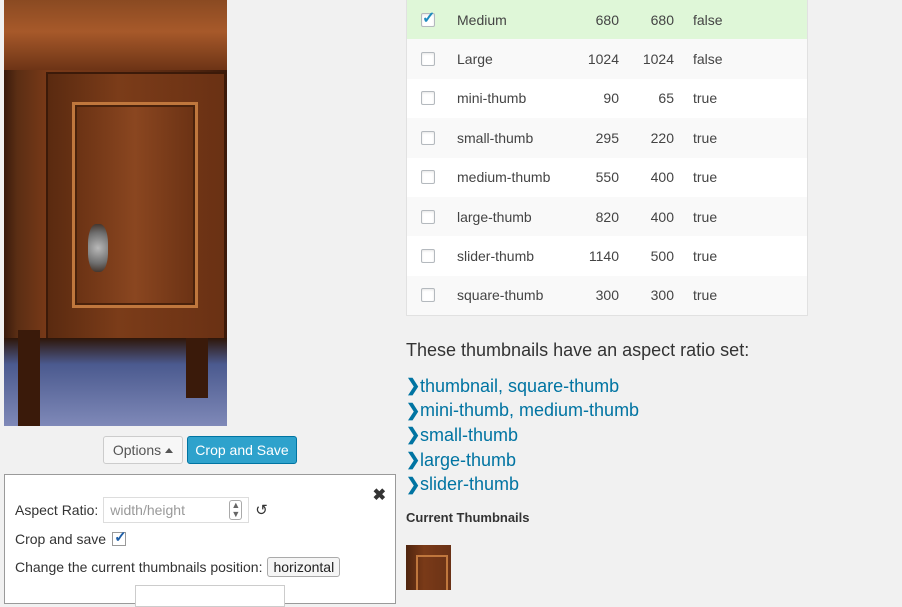  I want to click on size-height: 1024, so click(658, 59).